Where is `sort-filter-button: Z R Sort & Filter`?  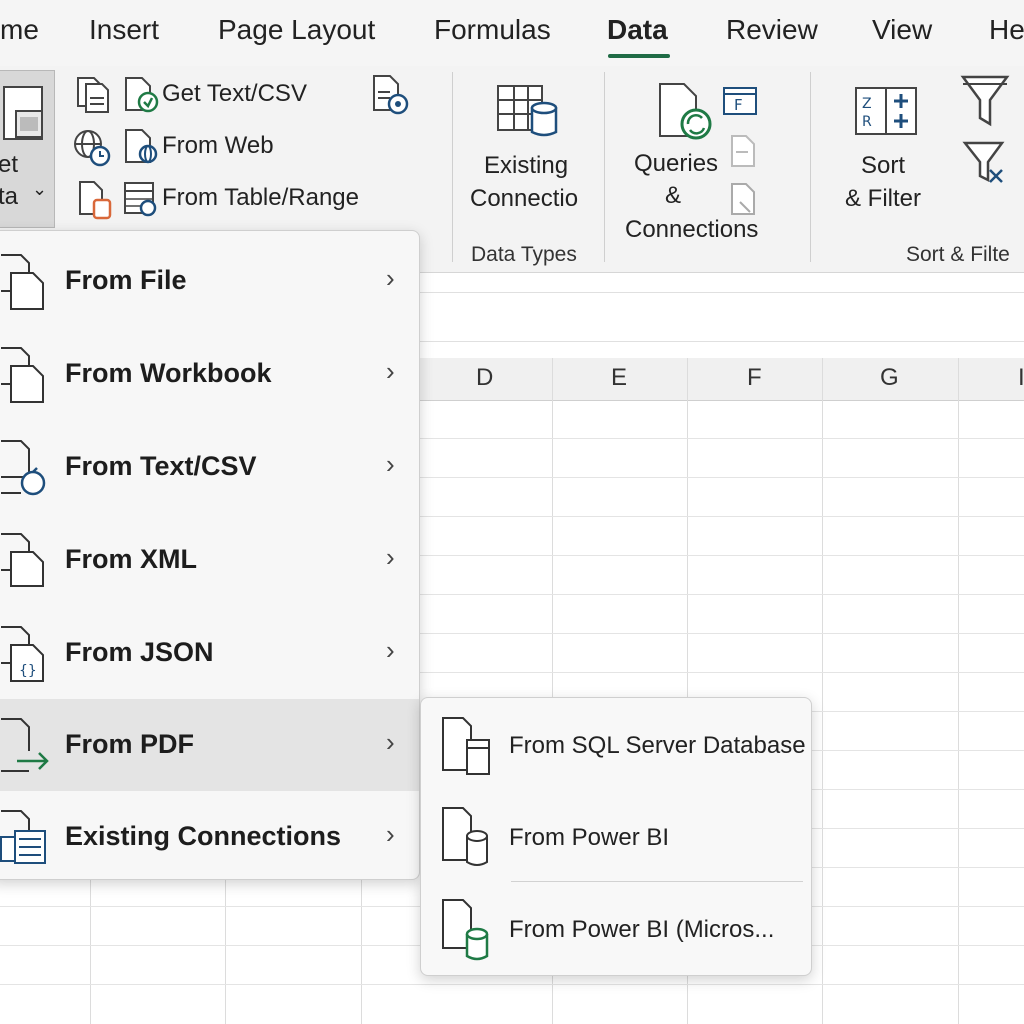
sort-filter-button: Z R Sort & Filter is located at coordinates (891, 151).